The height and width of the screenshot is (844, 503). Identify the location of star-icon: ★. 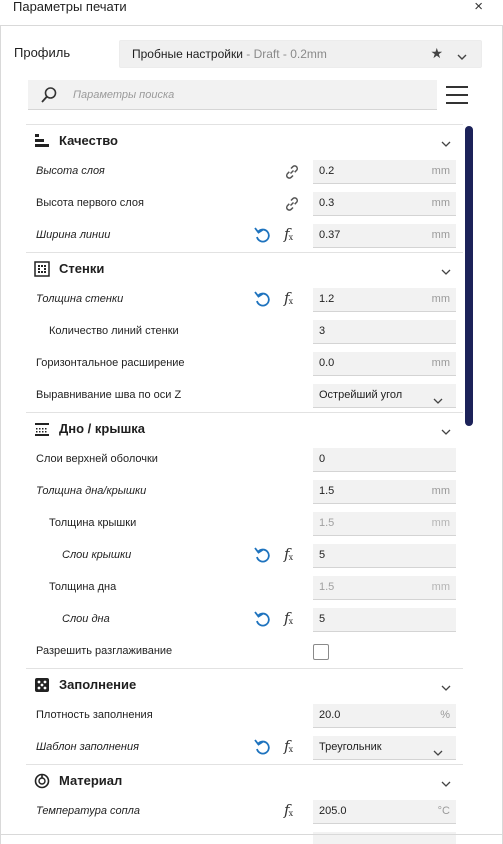
(436, 53).